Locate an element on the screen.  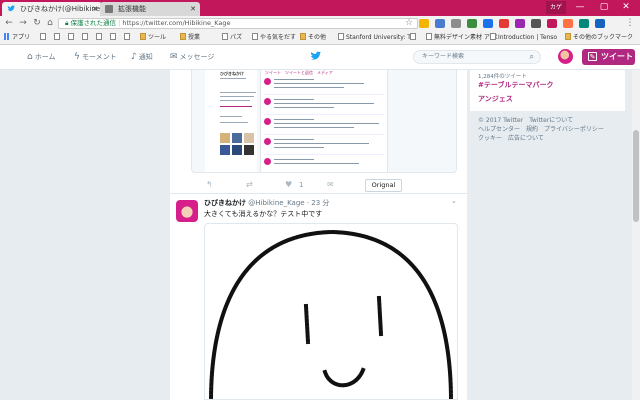
folder-icon is located at coordinates (143, 36).